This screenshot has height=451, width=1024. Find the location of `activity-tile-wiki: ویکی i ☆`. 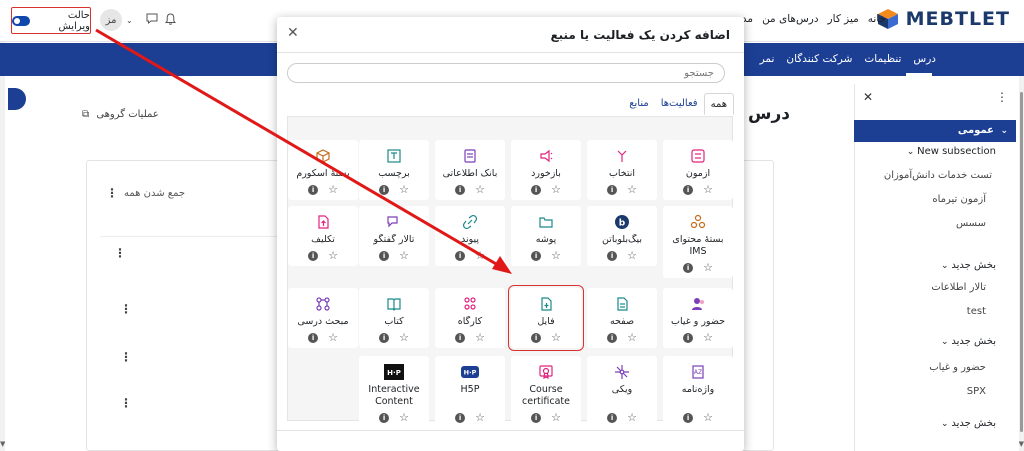

activity-tile-wiki: ویکی i ☆ is located at coordinates (622, 392).